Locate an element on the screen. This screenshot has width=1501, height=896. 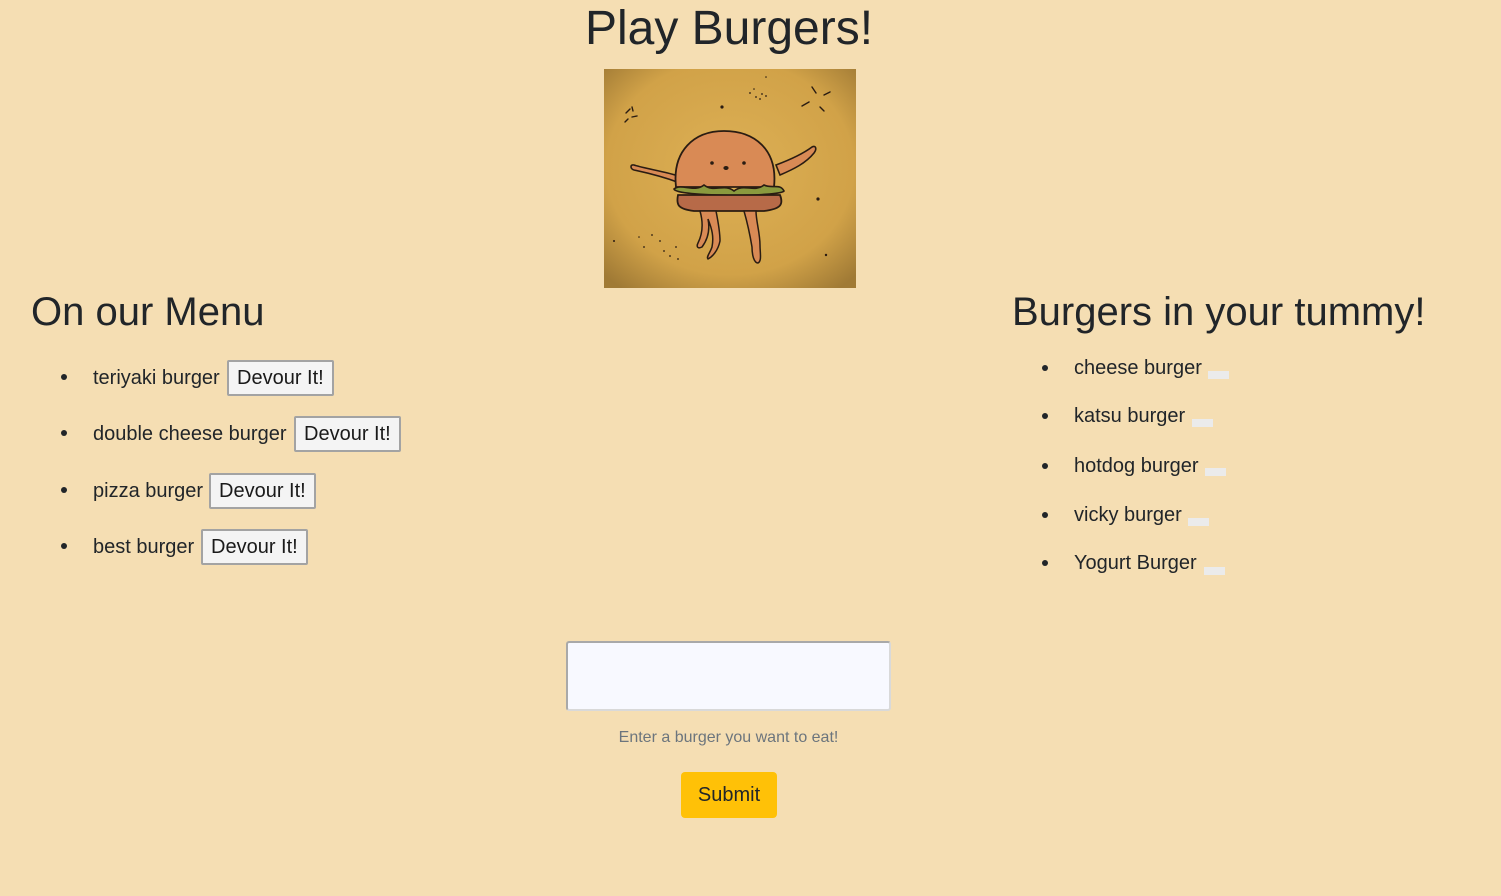
submit-button: Submit is located at coordinates (729, 795).